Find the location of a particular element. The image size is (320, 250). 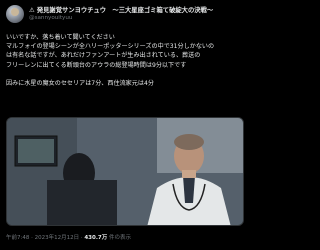

tweet-meta: 午前7:48 · 2023年12月12日 · 430.7万 件の表示 is located at coordinates (69, 238).